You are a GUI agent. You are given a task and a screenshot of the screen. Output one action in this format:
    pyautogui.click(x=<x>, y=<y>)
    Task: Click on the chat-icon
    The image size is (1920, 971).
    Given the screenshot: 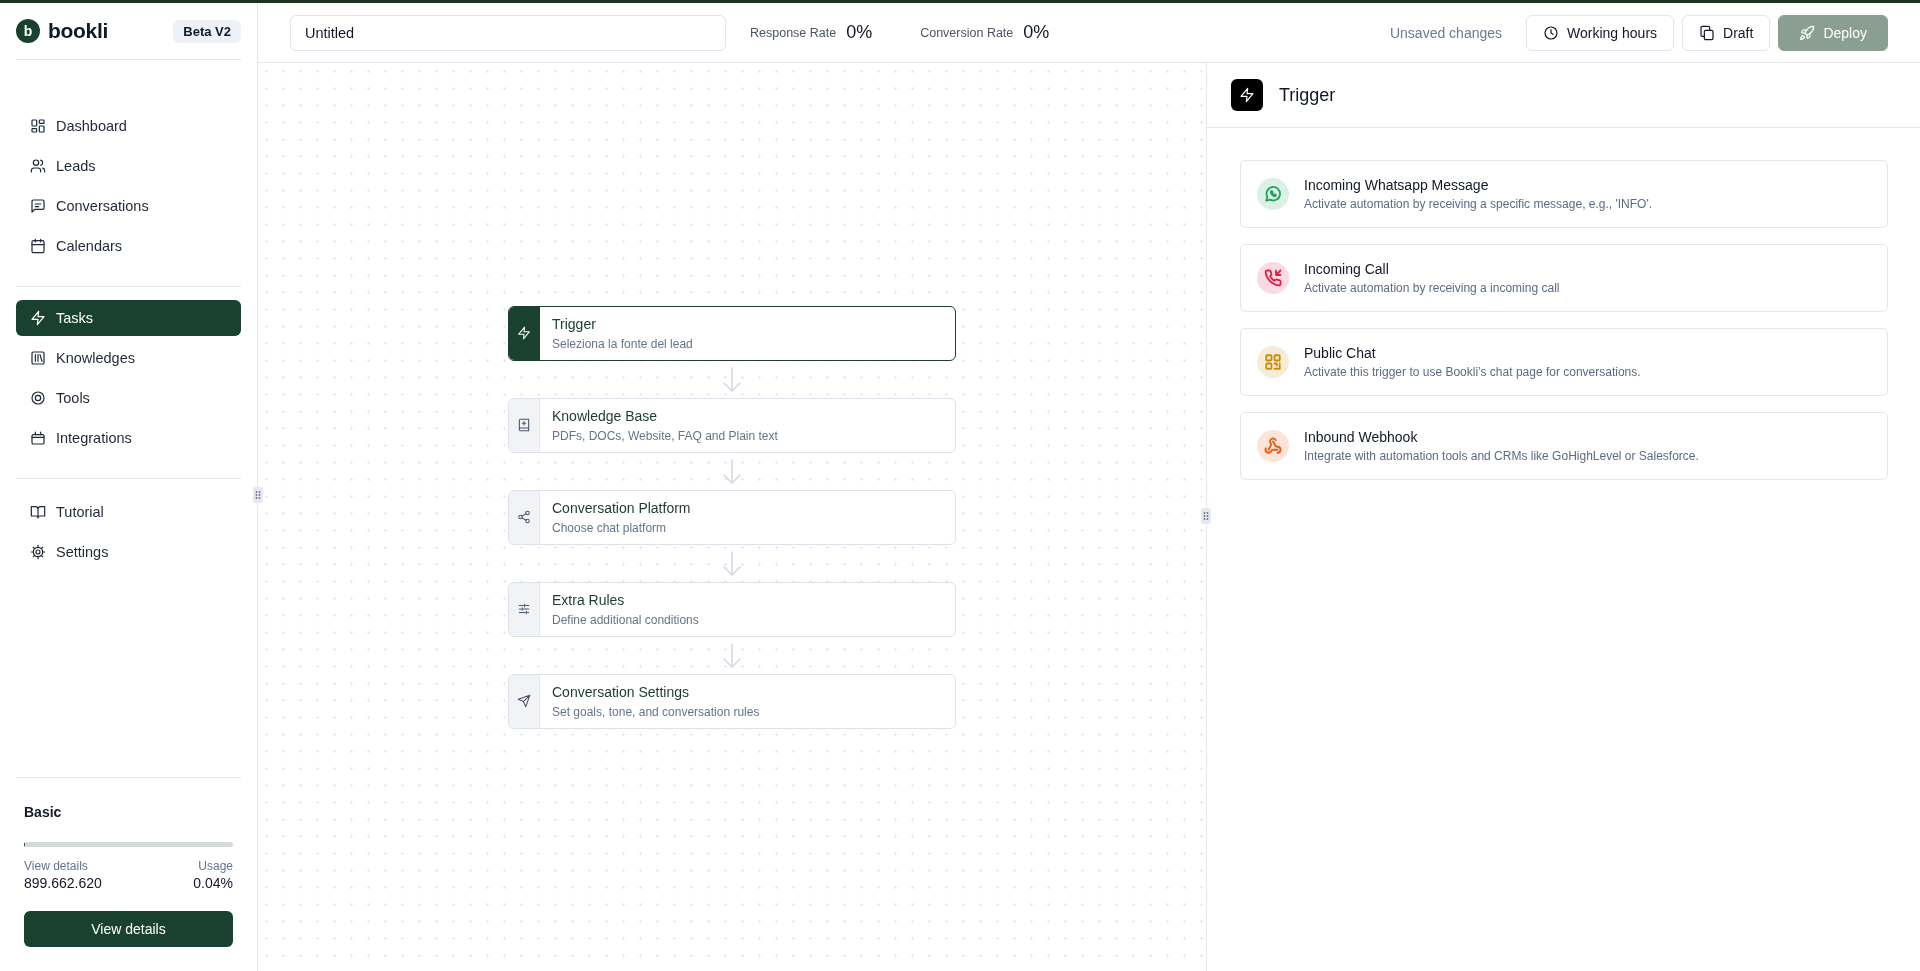 What is the action you would take?
    pyautogui.click(x=38, y=206)
    